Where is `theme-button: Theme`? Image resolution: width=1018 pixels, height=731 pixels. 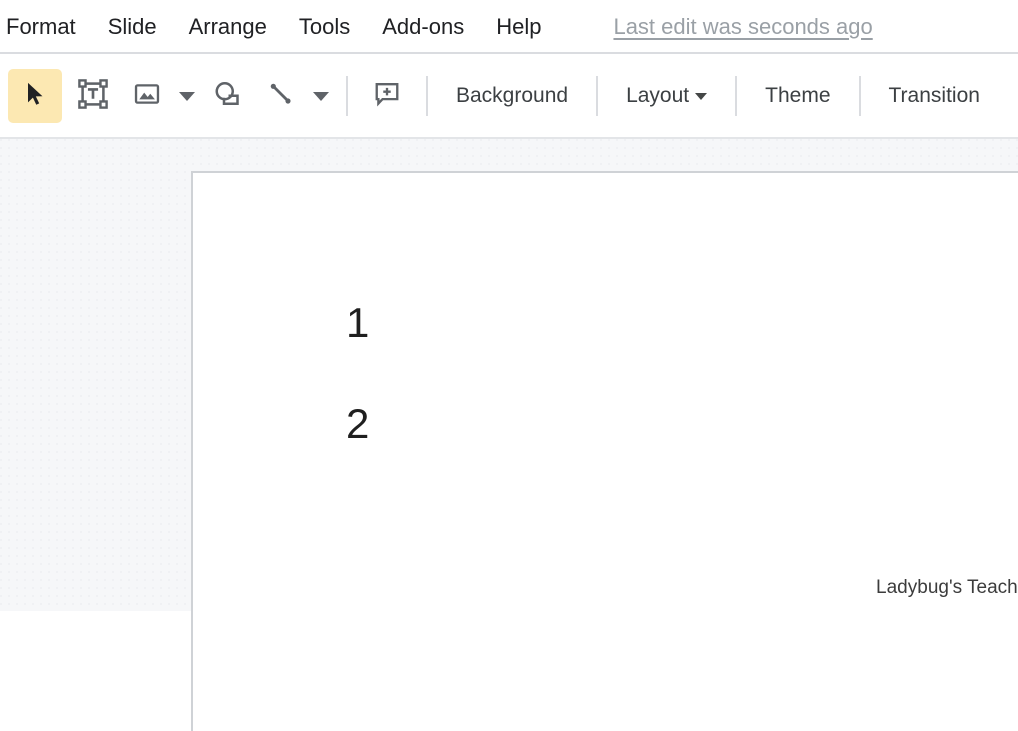 theme-button: Theme is located at coordinates (797, 96).